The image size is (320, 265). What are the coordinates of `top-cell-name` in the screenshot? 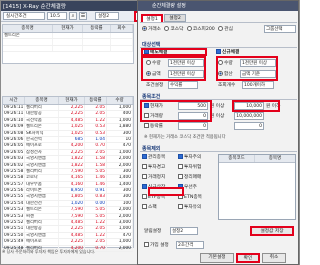 It's located at (28, 48).